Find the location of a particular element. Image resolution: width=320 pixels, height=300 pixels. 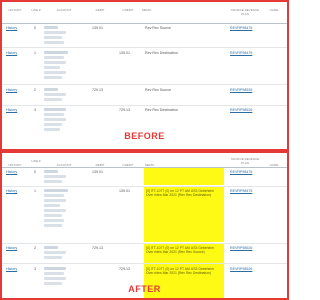

header-history: HISTORY is located at coordinates (15, 10).